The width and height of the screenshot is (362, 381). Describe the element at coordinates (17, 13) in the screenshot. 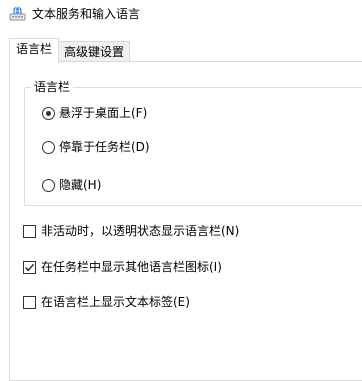

I see `text-services-icon` at that location.